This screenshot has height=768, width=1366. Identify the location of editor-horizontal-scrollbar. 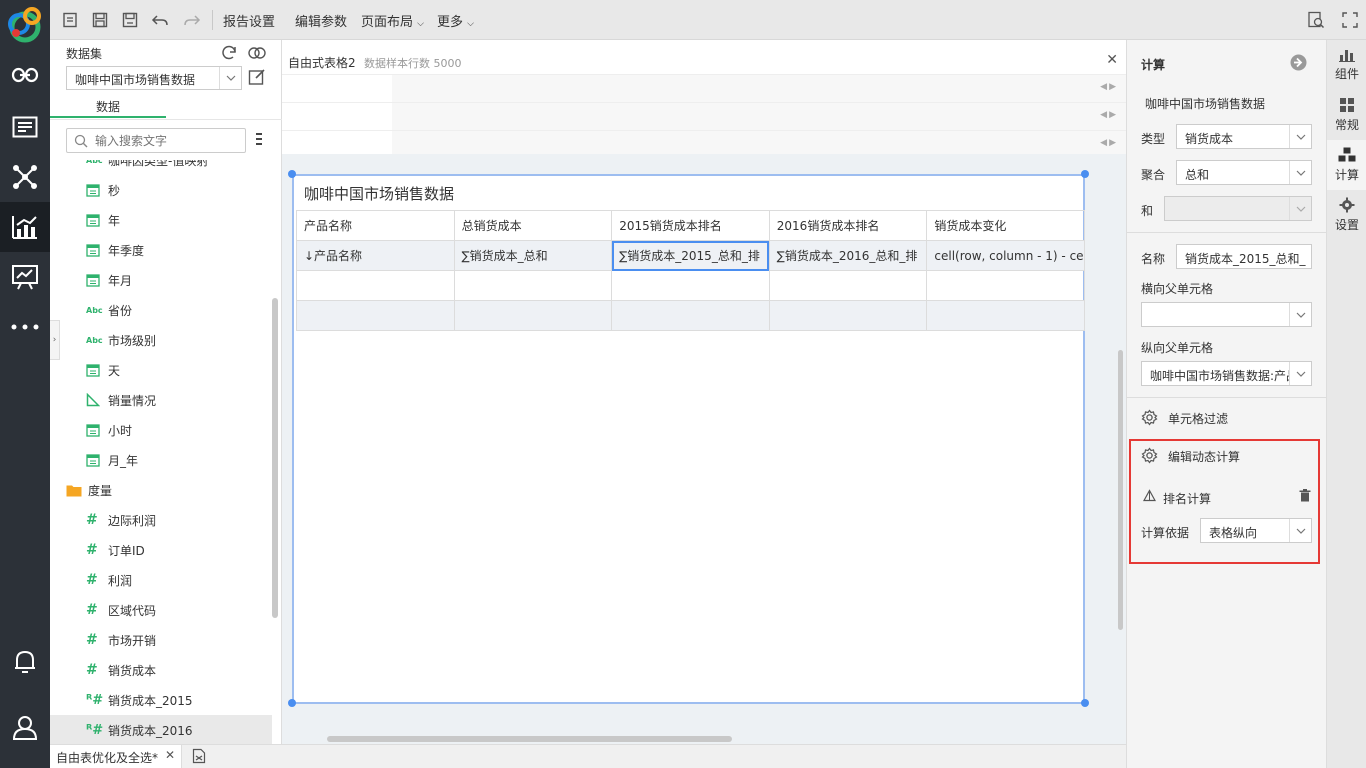
(529, 739).